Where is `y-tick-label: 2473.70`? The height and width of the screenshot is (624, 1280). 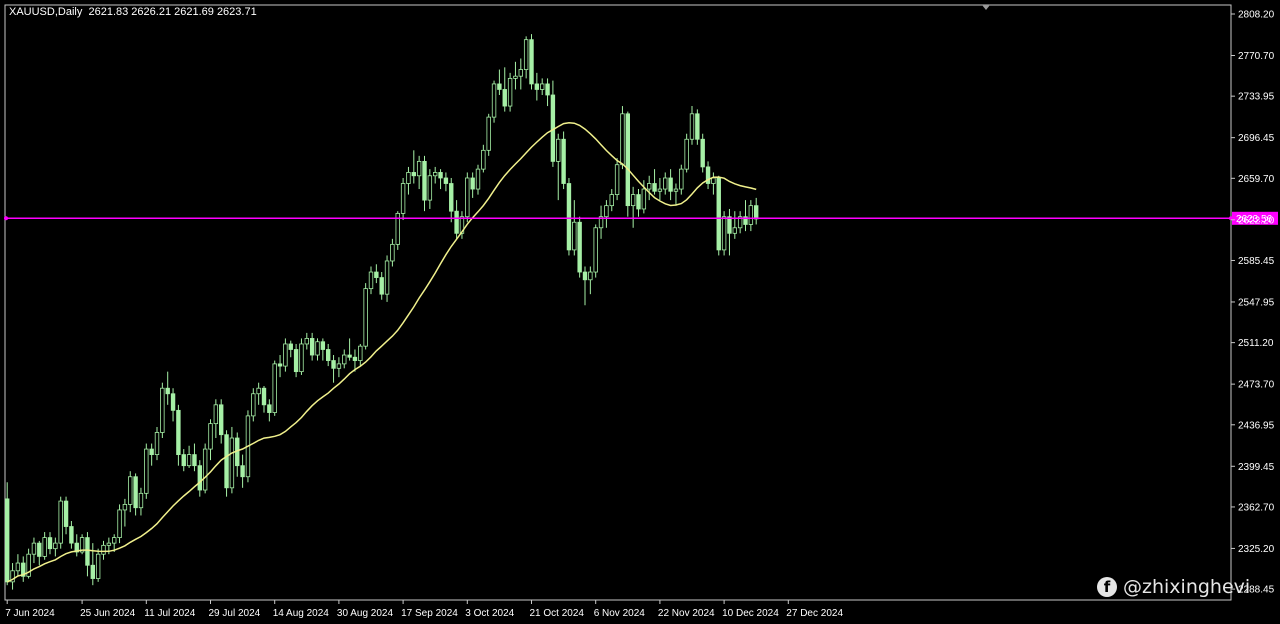
y-tick-label: 2473.70 is located at coordinates (1256, 385).